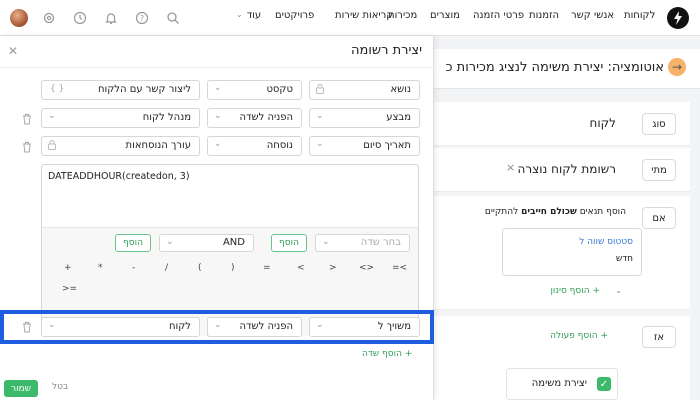 The height and width of the screenshot is (400, 700). I want to click on help-icon: ?, so click(142, 18).